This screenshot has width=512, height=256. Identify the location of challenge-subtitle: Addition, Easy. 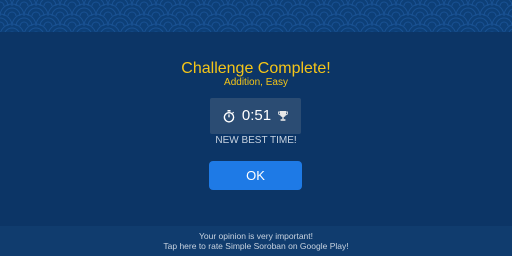
(256, 82).